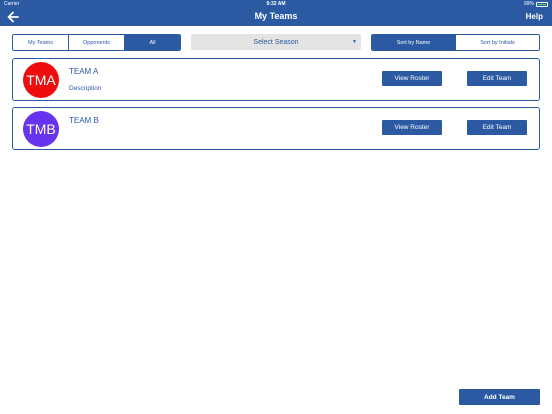  What do you see at coordinates (354, 42) in the screenshot?
I see `triangle-down-icon: ▼` at bounding box center [354, 42].